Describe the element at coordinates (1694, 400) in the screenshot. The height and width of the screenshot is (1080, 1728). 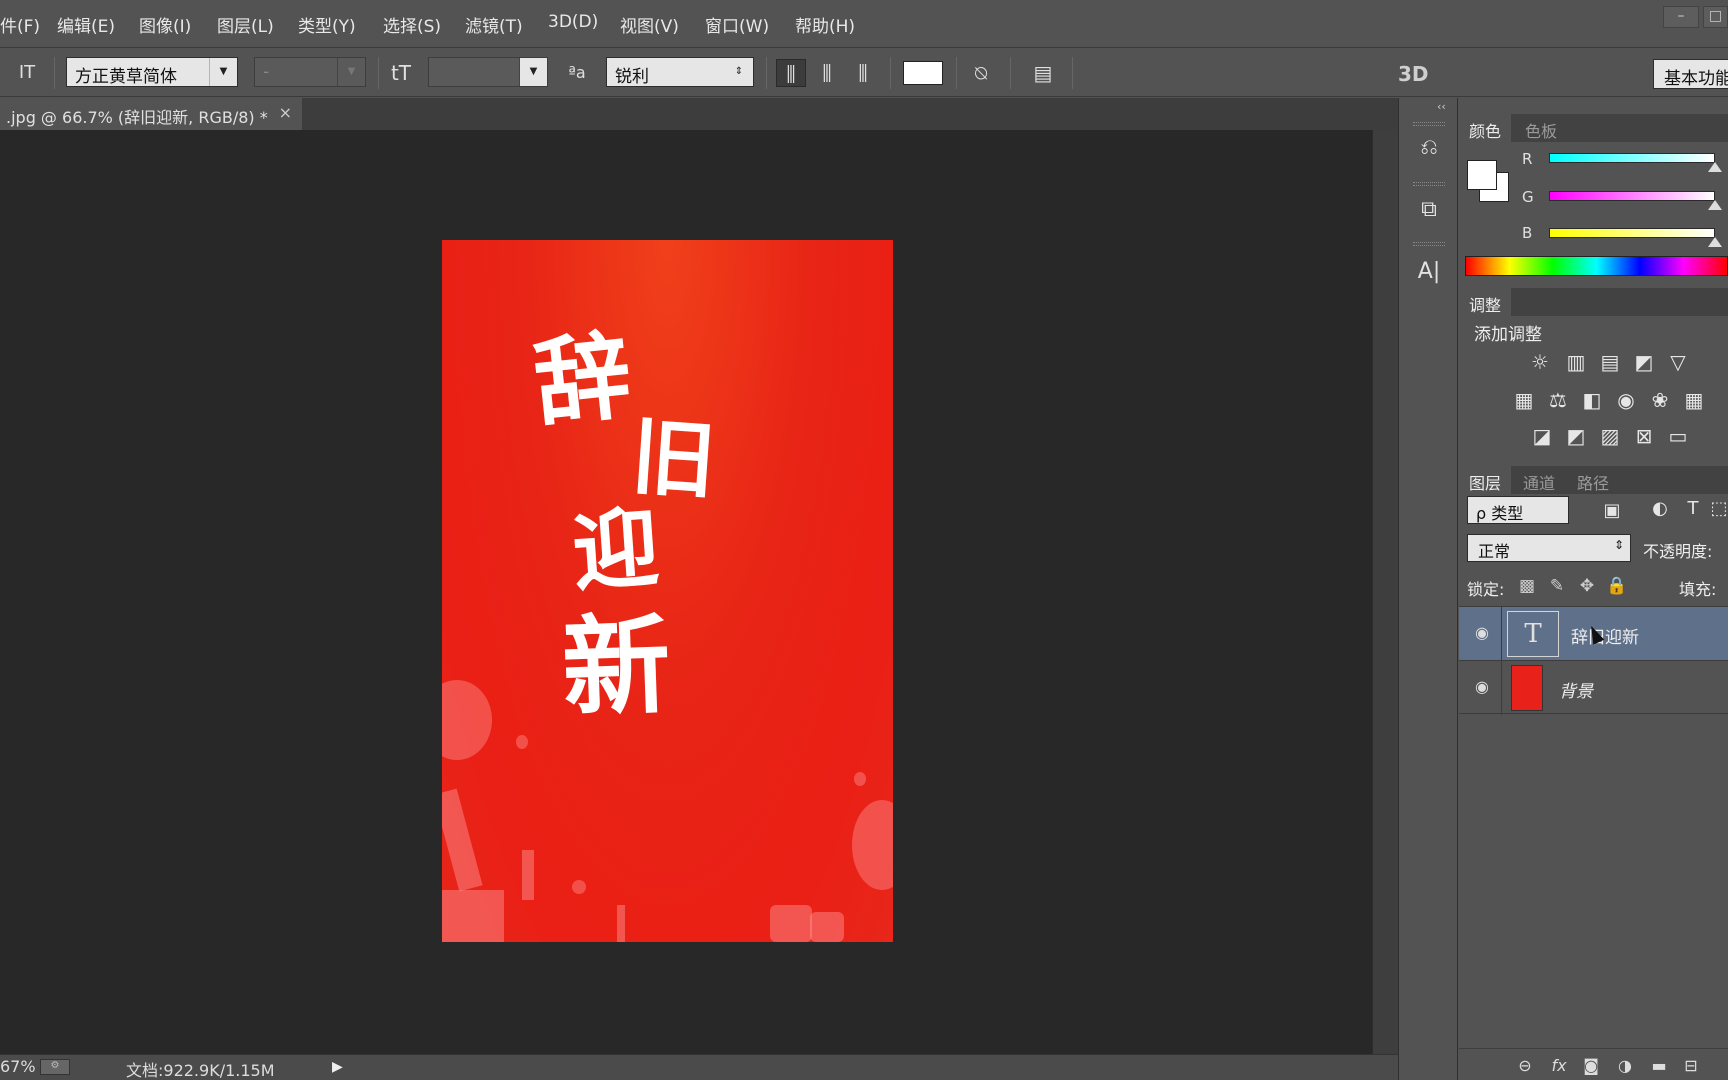
I see `color-lookup-icon: ▦` at that location.